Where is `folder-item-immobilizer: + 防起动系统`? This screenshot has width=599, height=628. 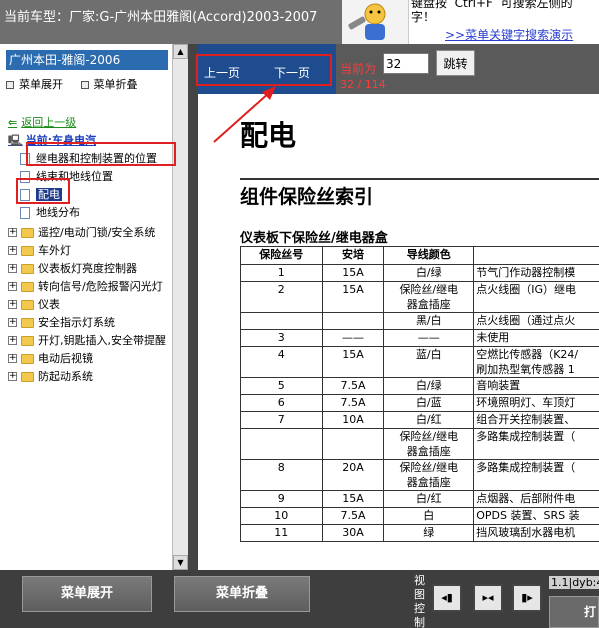
folder-item-immobilizer: + 防起动系统 is located at coordinates (87, 377).